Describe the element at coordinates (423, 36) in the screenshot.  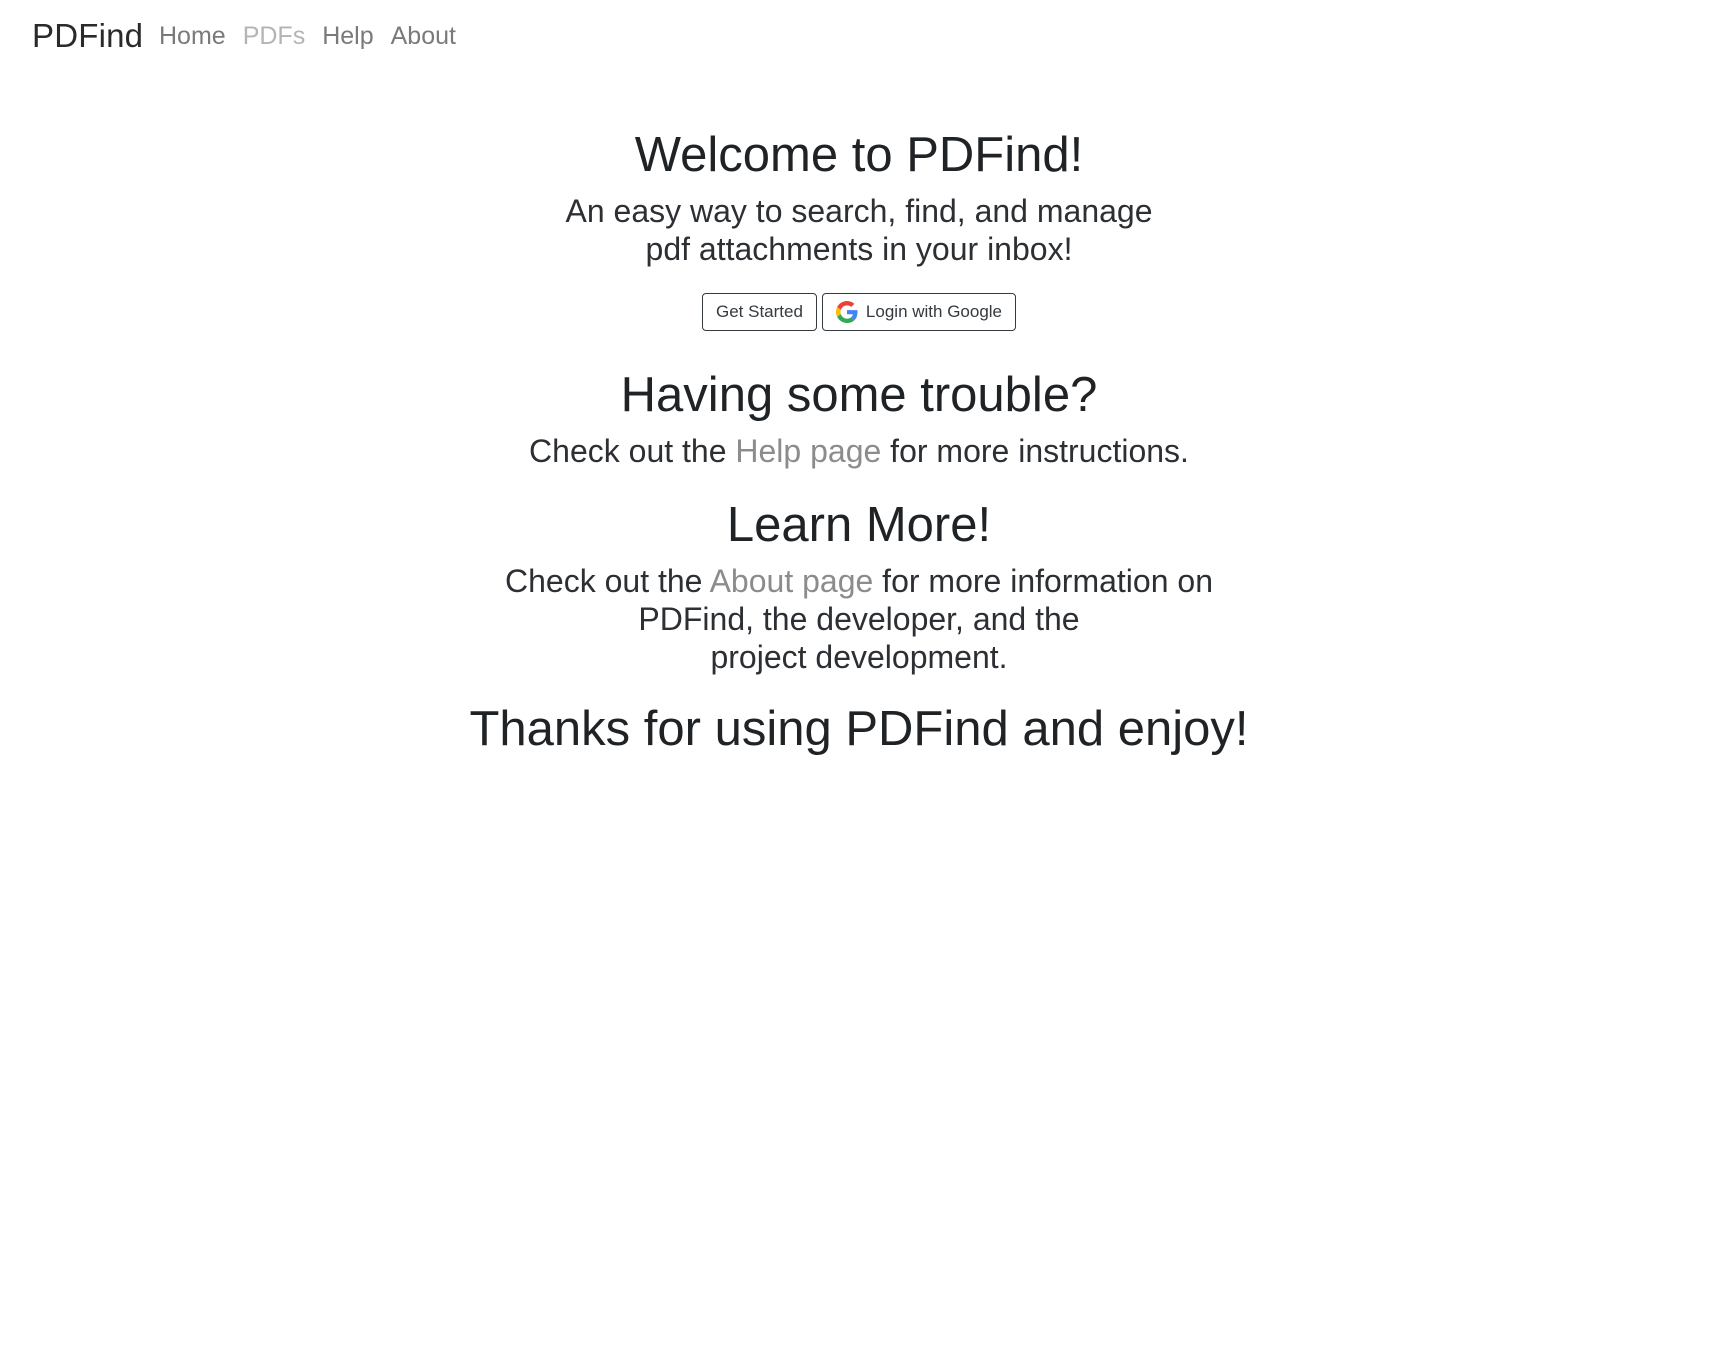
I see `nav-link-about: About` at that location.